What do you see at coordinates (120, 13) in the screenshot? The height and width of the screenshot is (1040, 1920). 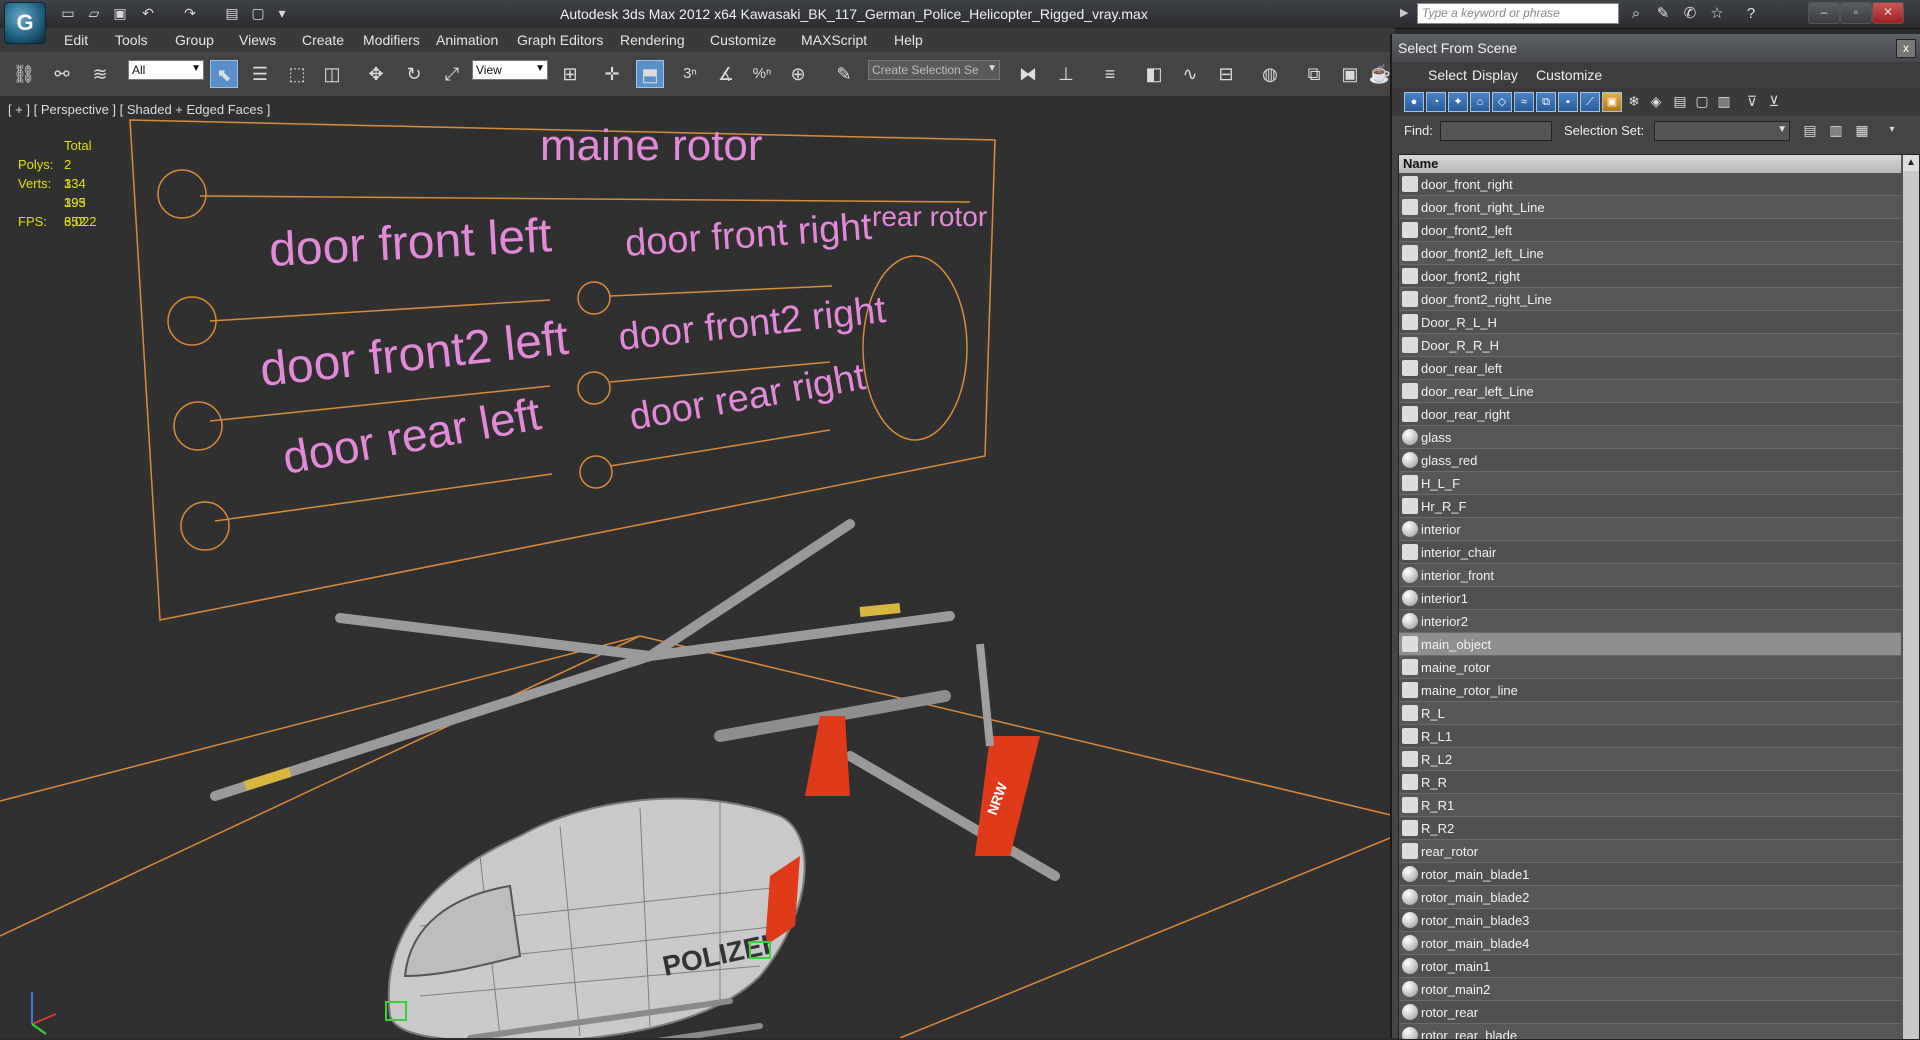 I see `save-icon: ▣` at bounding box center [120, 13].